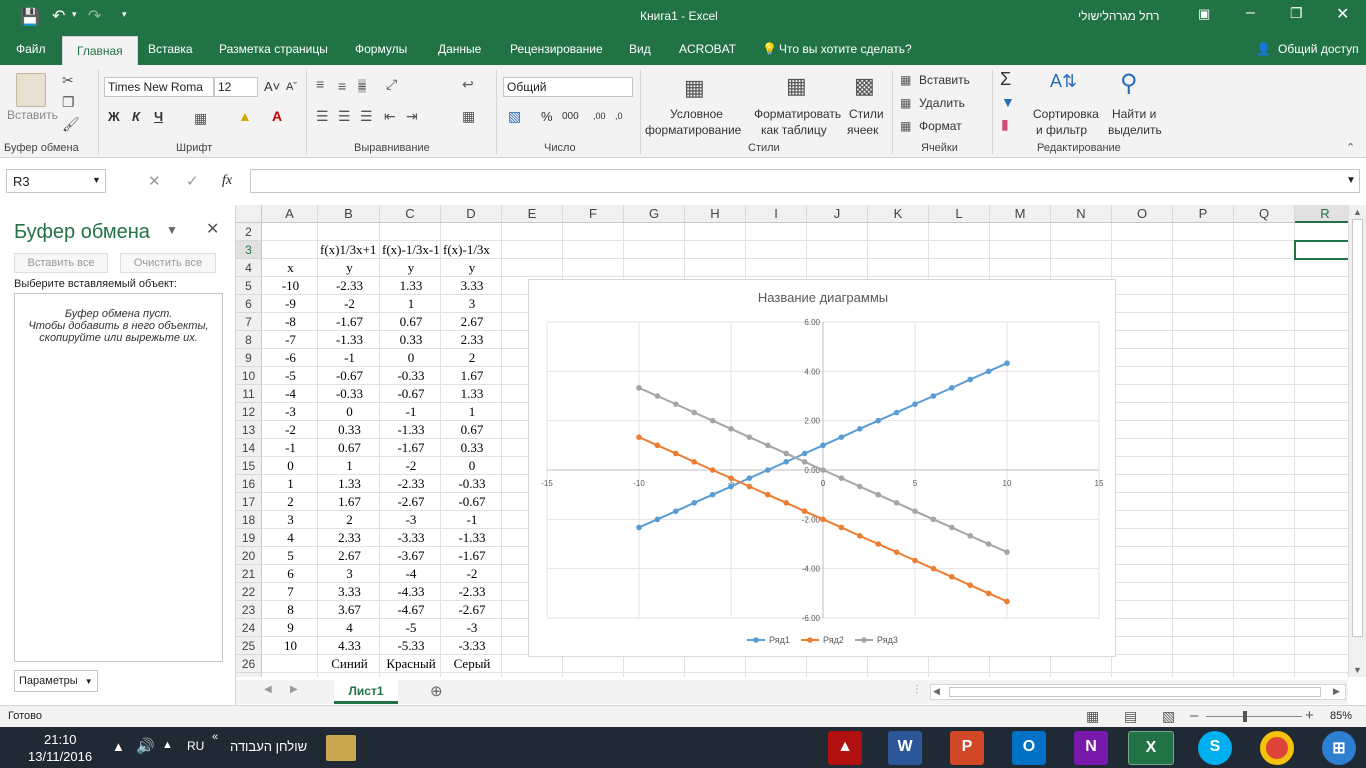 The width and height of the screenshot is (1366, 768). Describe the element at coordinates (1168, 716) in the screenshot. I see `page-break-view-icon: ▧` at that location.